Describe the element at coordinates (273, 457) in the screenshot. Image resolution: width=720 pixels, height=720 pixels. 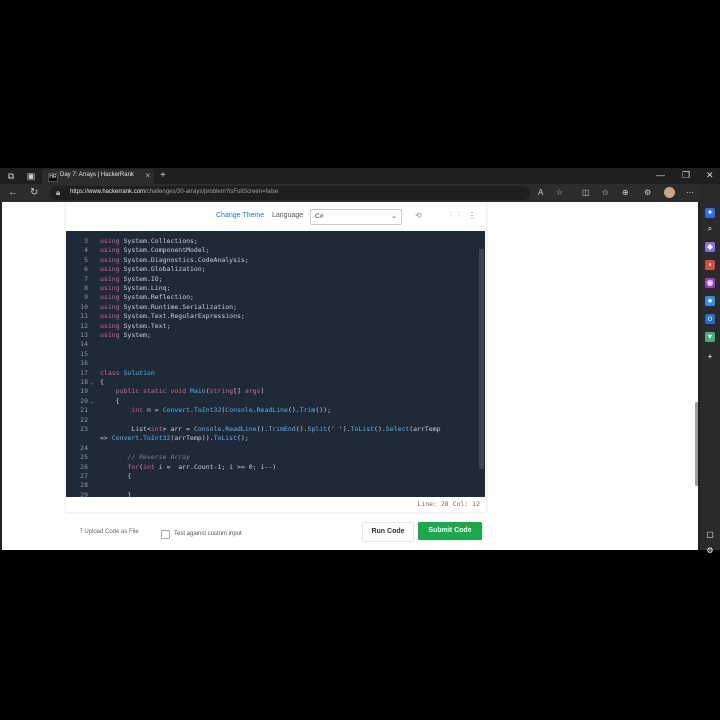
I see `code-line: 25 // Reverse Array` at that location.